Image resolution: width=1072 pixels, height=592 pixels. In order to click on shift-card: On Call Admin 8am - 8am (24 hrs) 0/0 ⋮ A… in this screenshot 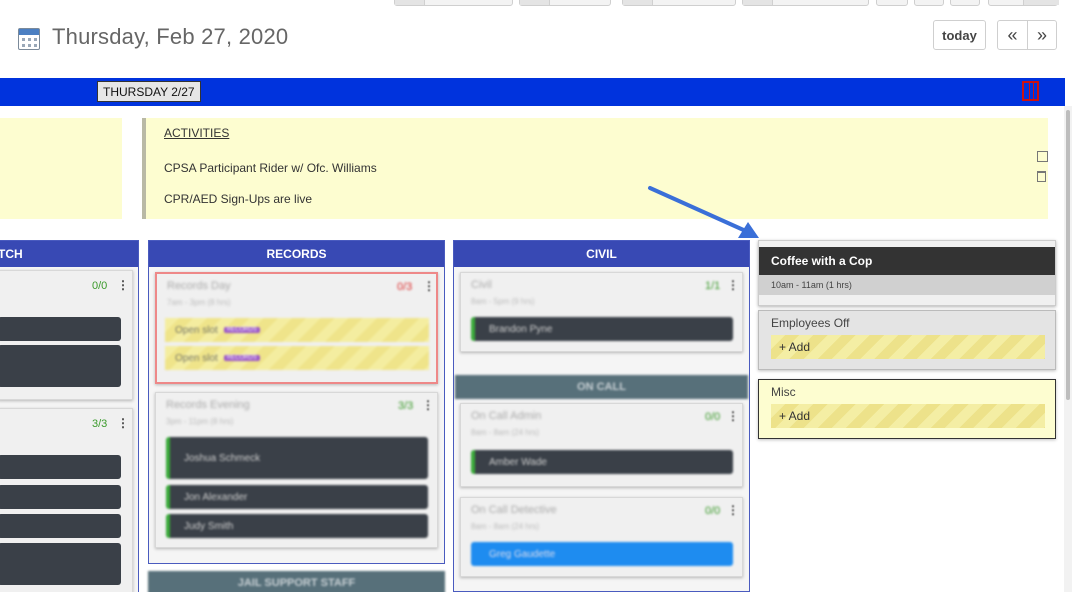, I will do `click(601, 445)`.